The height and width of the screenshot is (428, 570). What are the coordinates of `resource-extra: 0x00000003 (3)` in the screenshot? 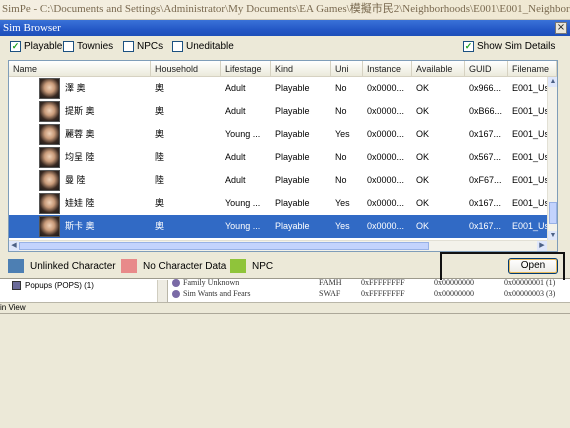 It's located at (530, 293).